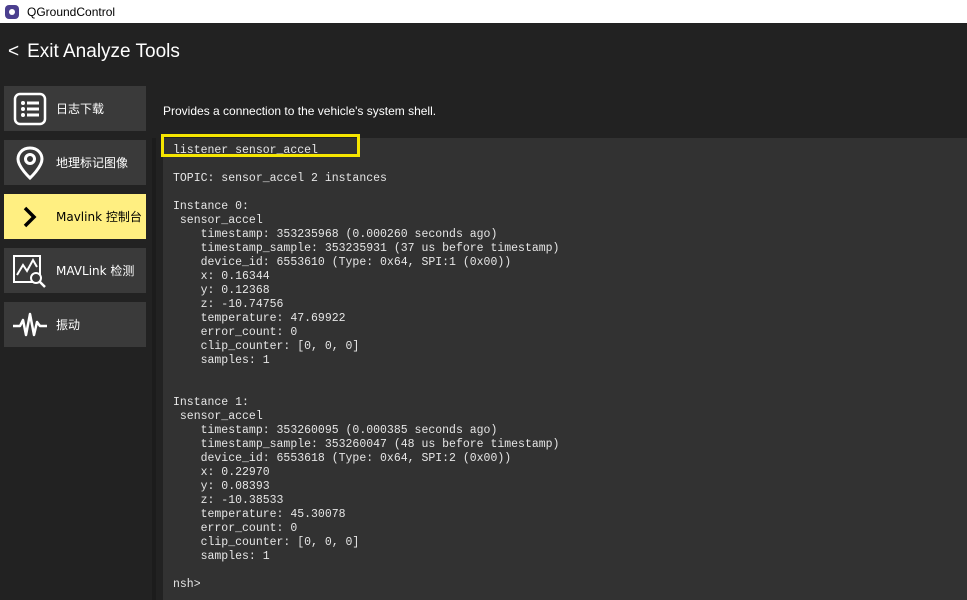 The image size is (967, 600). What do you see at coordinates (245, 150) in the screenshot?
I see `console-command-line: listener sensor_accel` at bounding box center [245, 150].